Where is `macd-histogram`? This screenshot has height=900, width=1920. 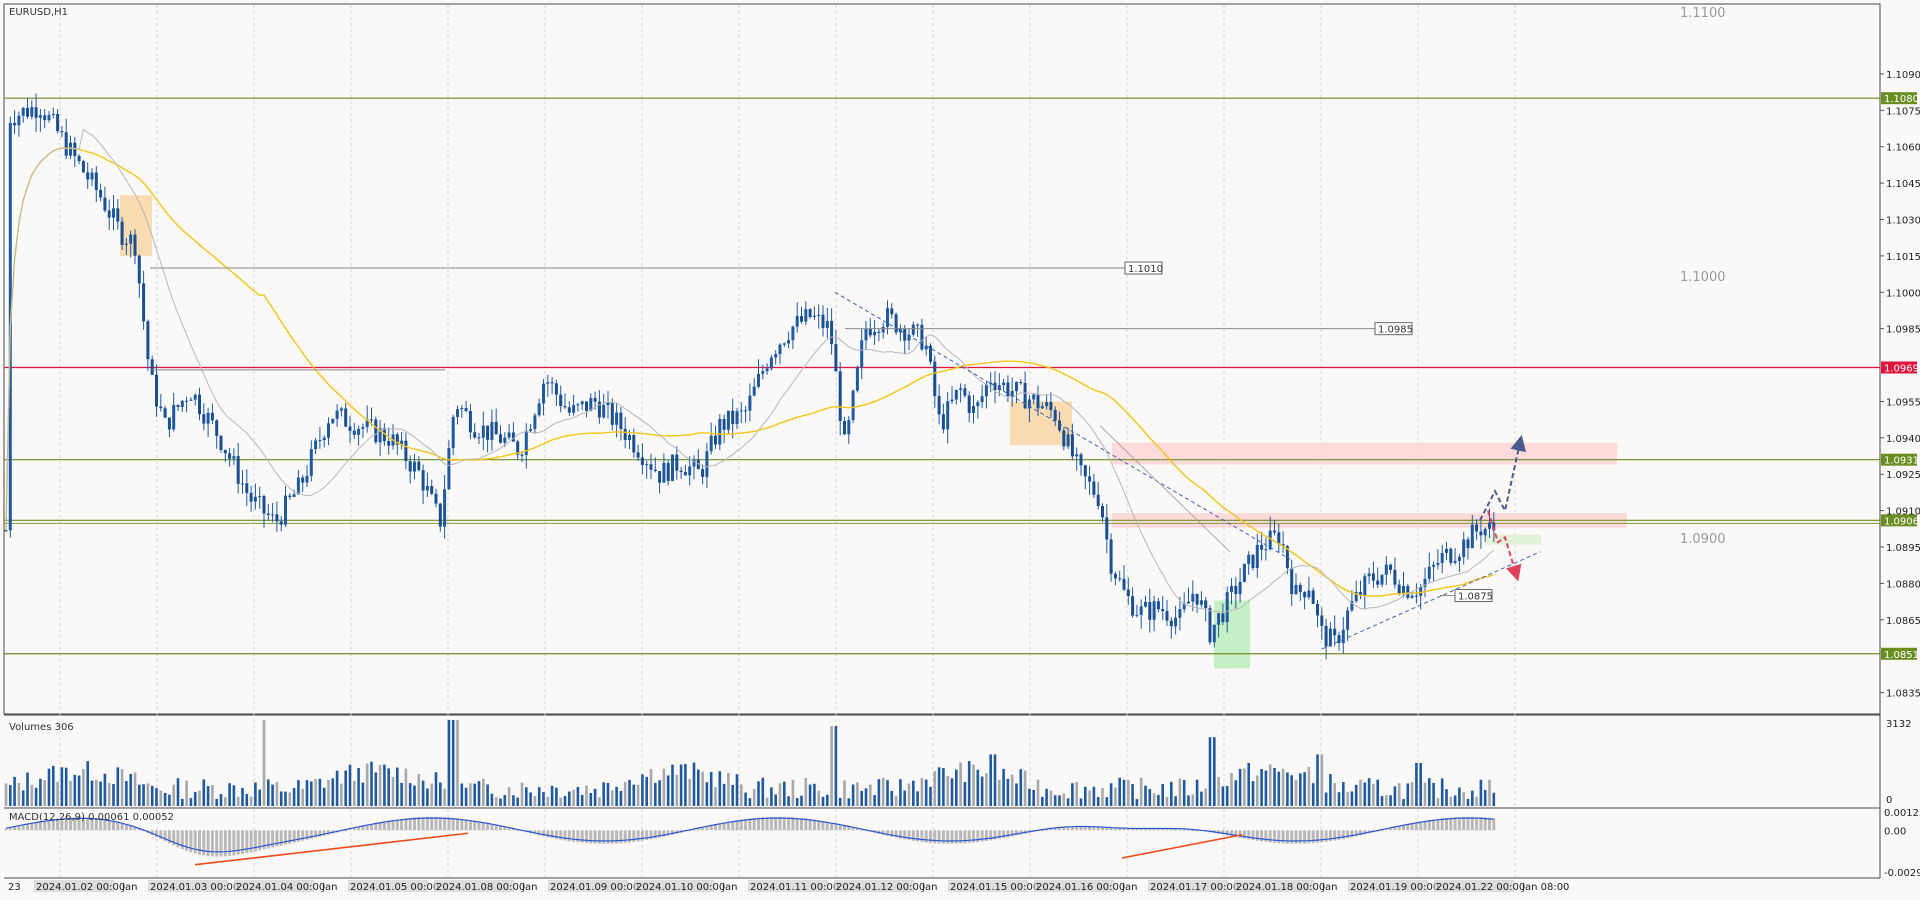
macd-histogram is located at coordinates (750, 841).